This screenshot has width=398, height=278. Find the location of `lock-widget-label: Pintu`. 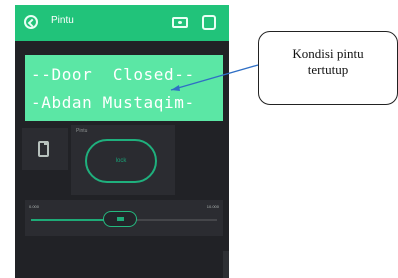

lock-widget-label: Pintu is located at coordinates (82, 131).